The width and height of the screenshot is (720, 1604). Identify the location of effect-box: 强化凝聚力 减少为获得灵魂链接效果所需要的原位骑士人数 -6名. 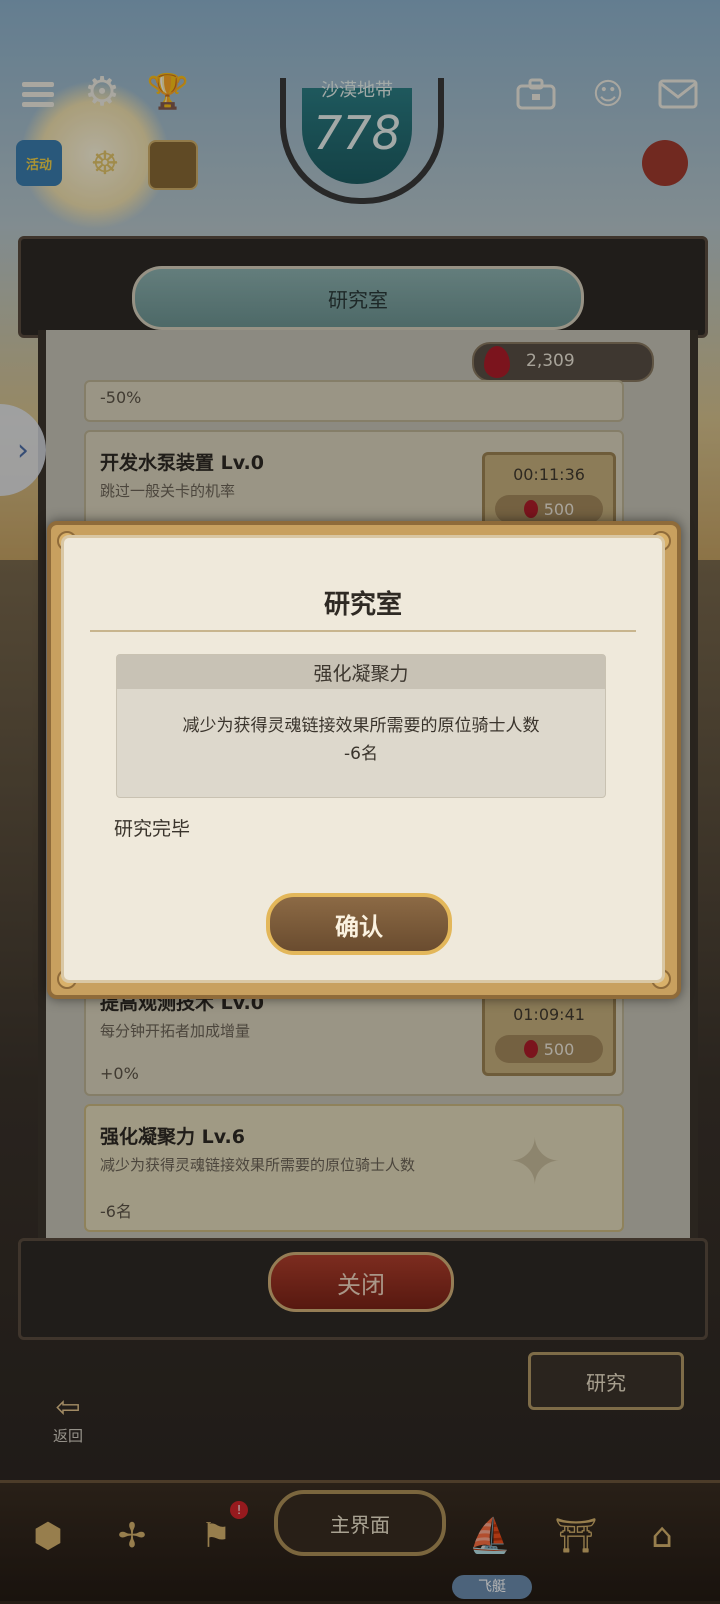
(361, 726).